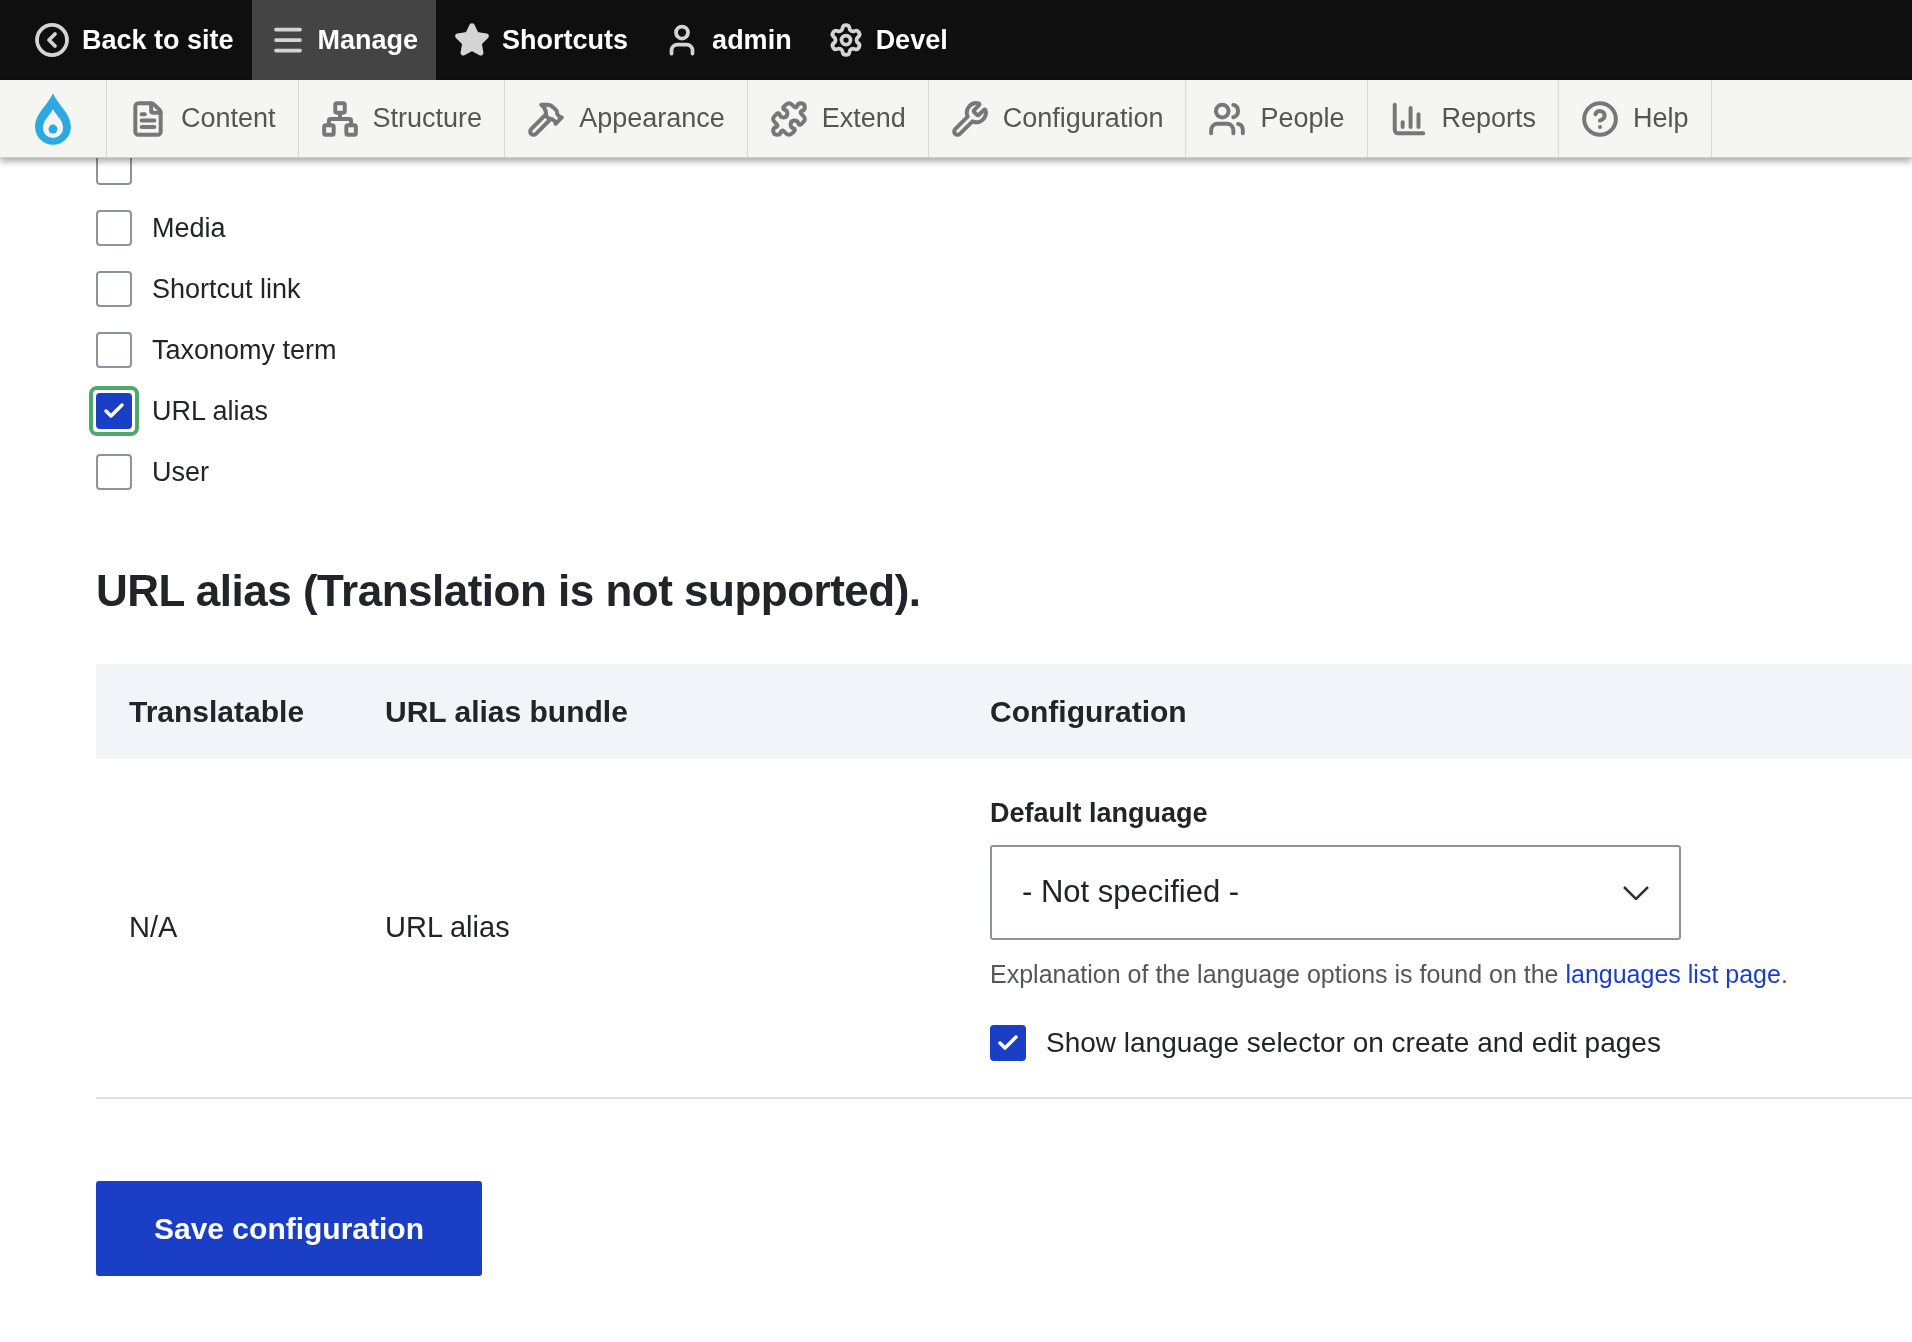 This screenshot has height=1342, width=1912. I want to click on column-header: Translatable, so click(217, 712).